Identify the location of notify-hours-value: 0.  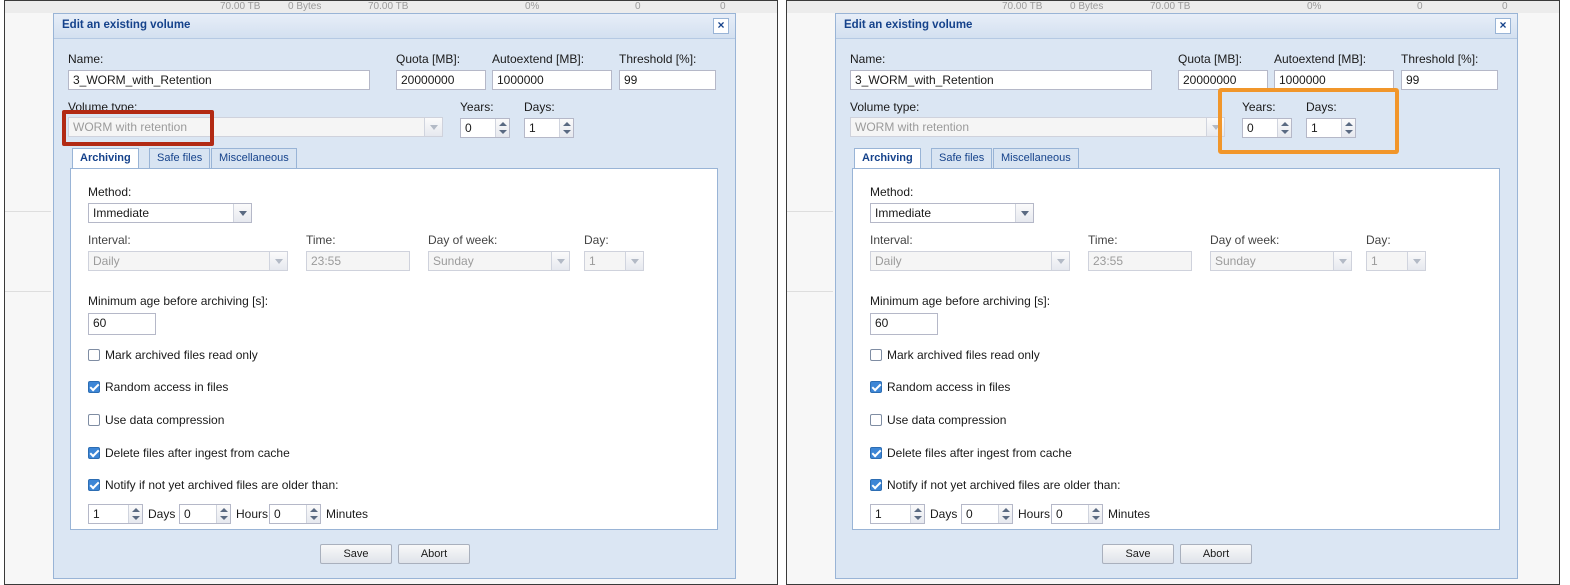
(187, 514).